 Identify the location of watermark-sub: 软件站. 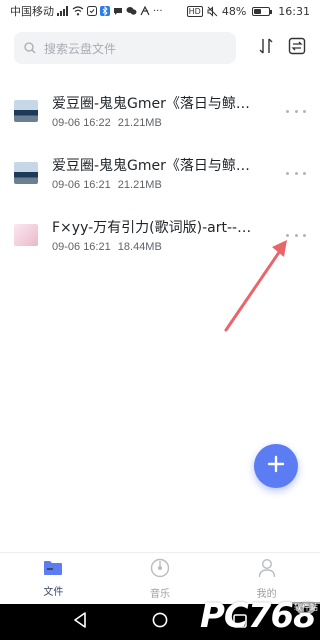
(305, 607).